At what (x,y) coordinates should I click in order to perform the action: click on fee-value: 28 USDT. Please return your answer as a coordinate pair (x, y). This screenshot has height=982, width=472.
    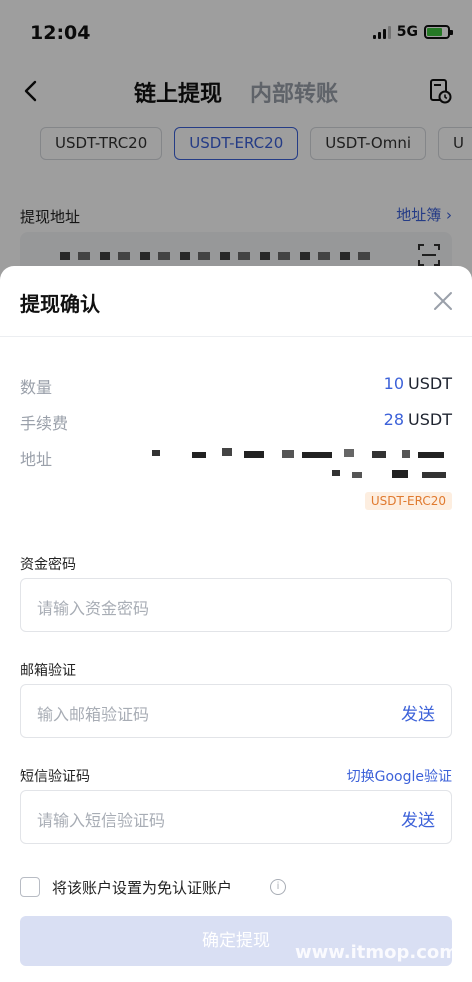
    Looking at the image, I should click on (418, 419).